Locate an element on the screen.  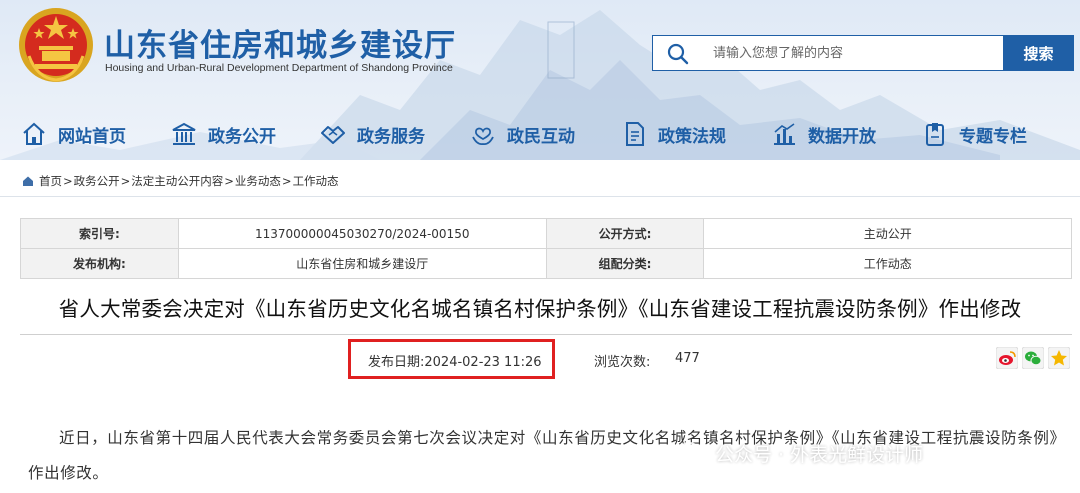
nav-item-government-services: 政务服务 is located at coordinates (372, 134).